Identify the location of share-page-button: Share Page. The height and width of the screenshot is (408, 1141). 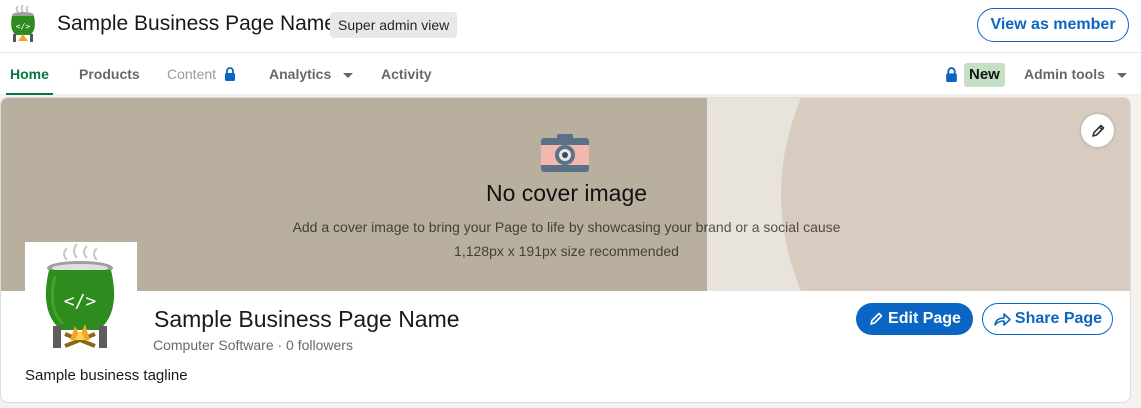
(1047, 319).